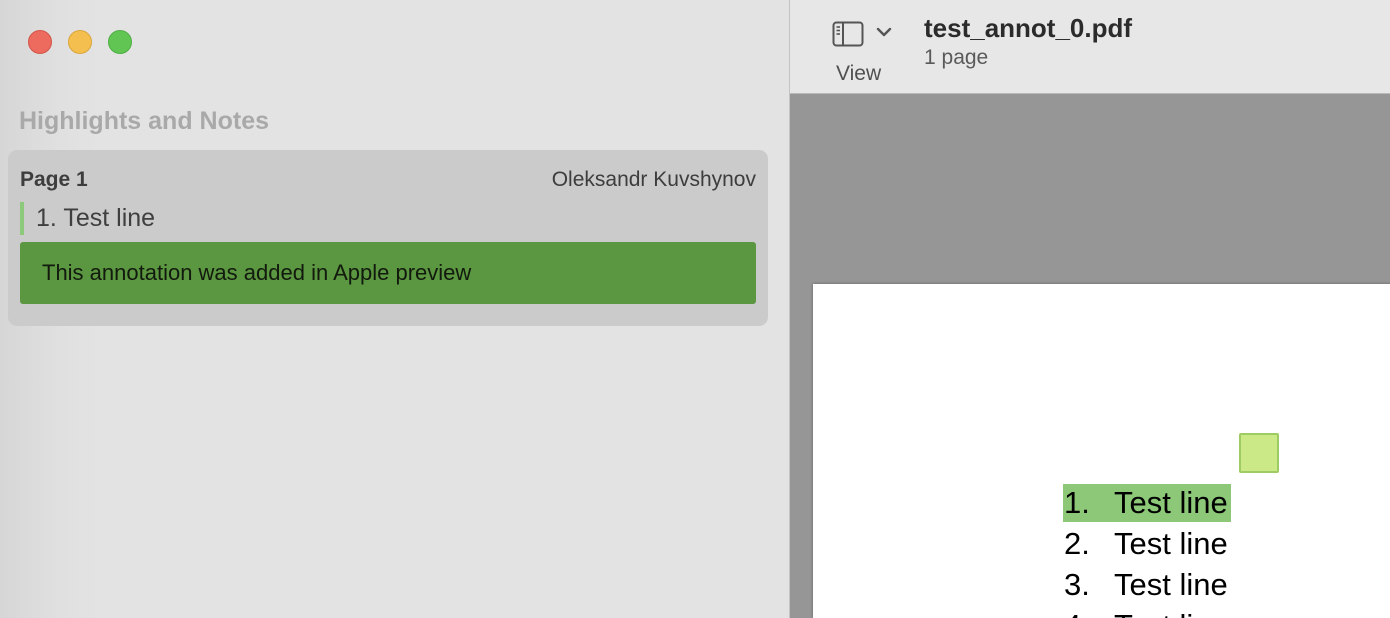  Describe the element at coordinates (884, 32) in the screenshot. I see `chevron-down-icon` at that location.